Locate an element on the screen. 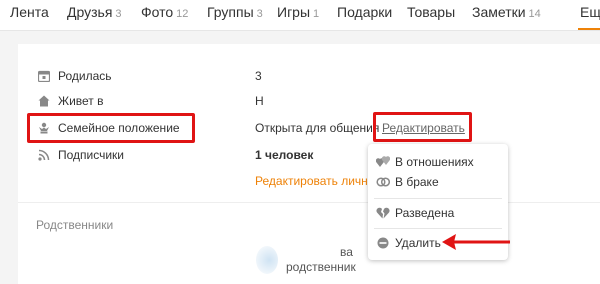 The image size is (600, 284). minus-circle-icon is located at coordinates (383, 243).